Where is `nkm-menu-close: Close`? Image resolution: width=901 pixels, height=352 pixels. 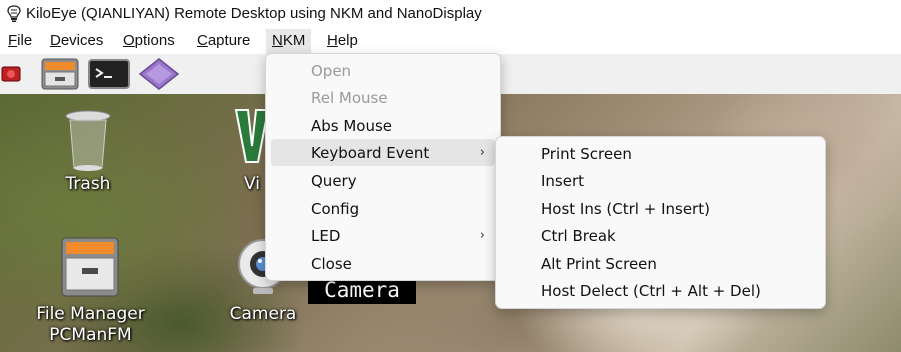 nkm-menu-close: Close is located at coordinates (383, 263).